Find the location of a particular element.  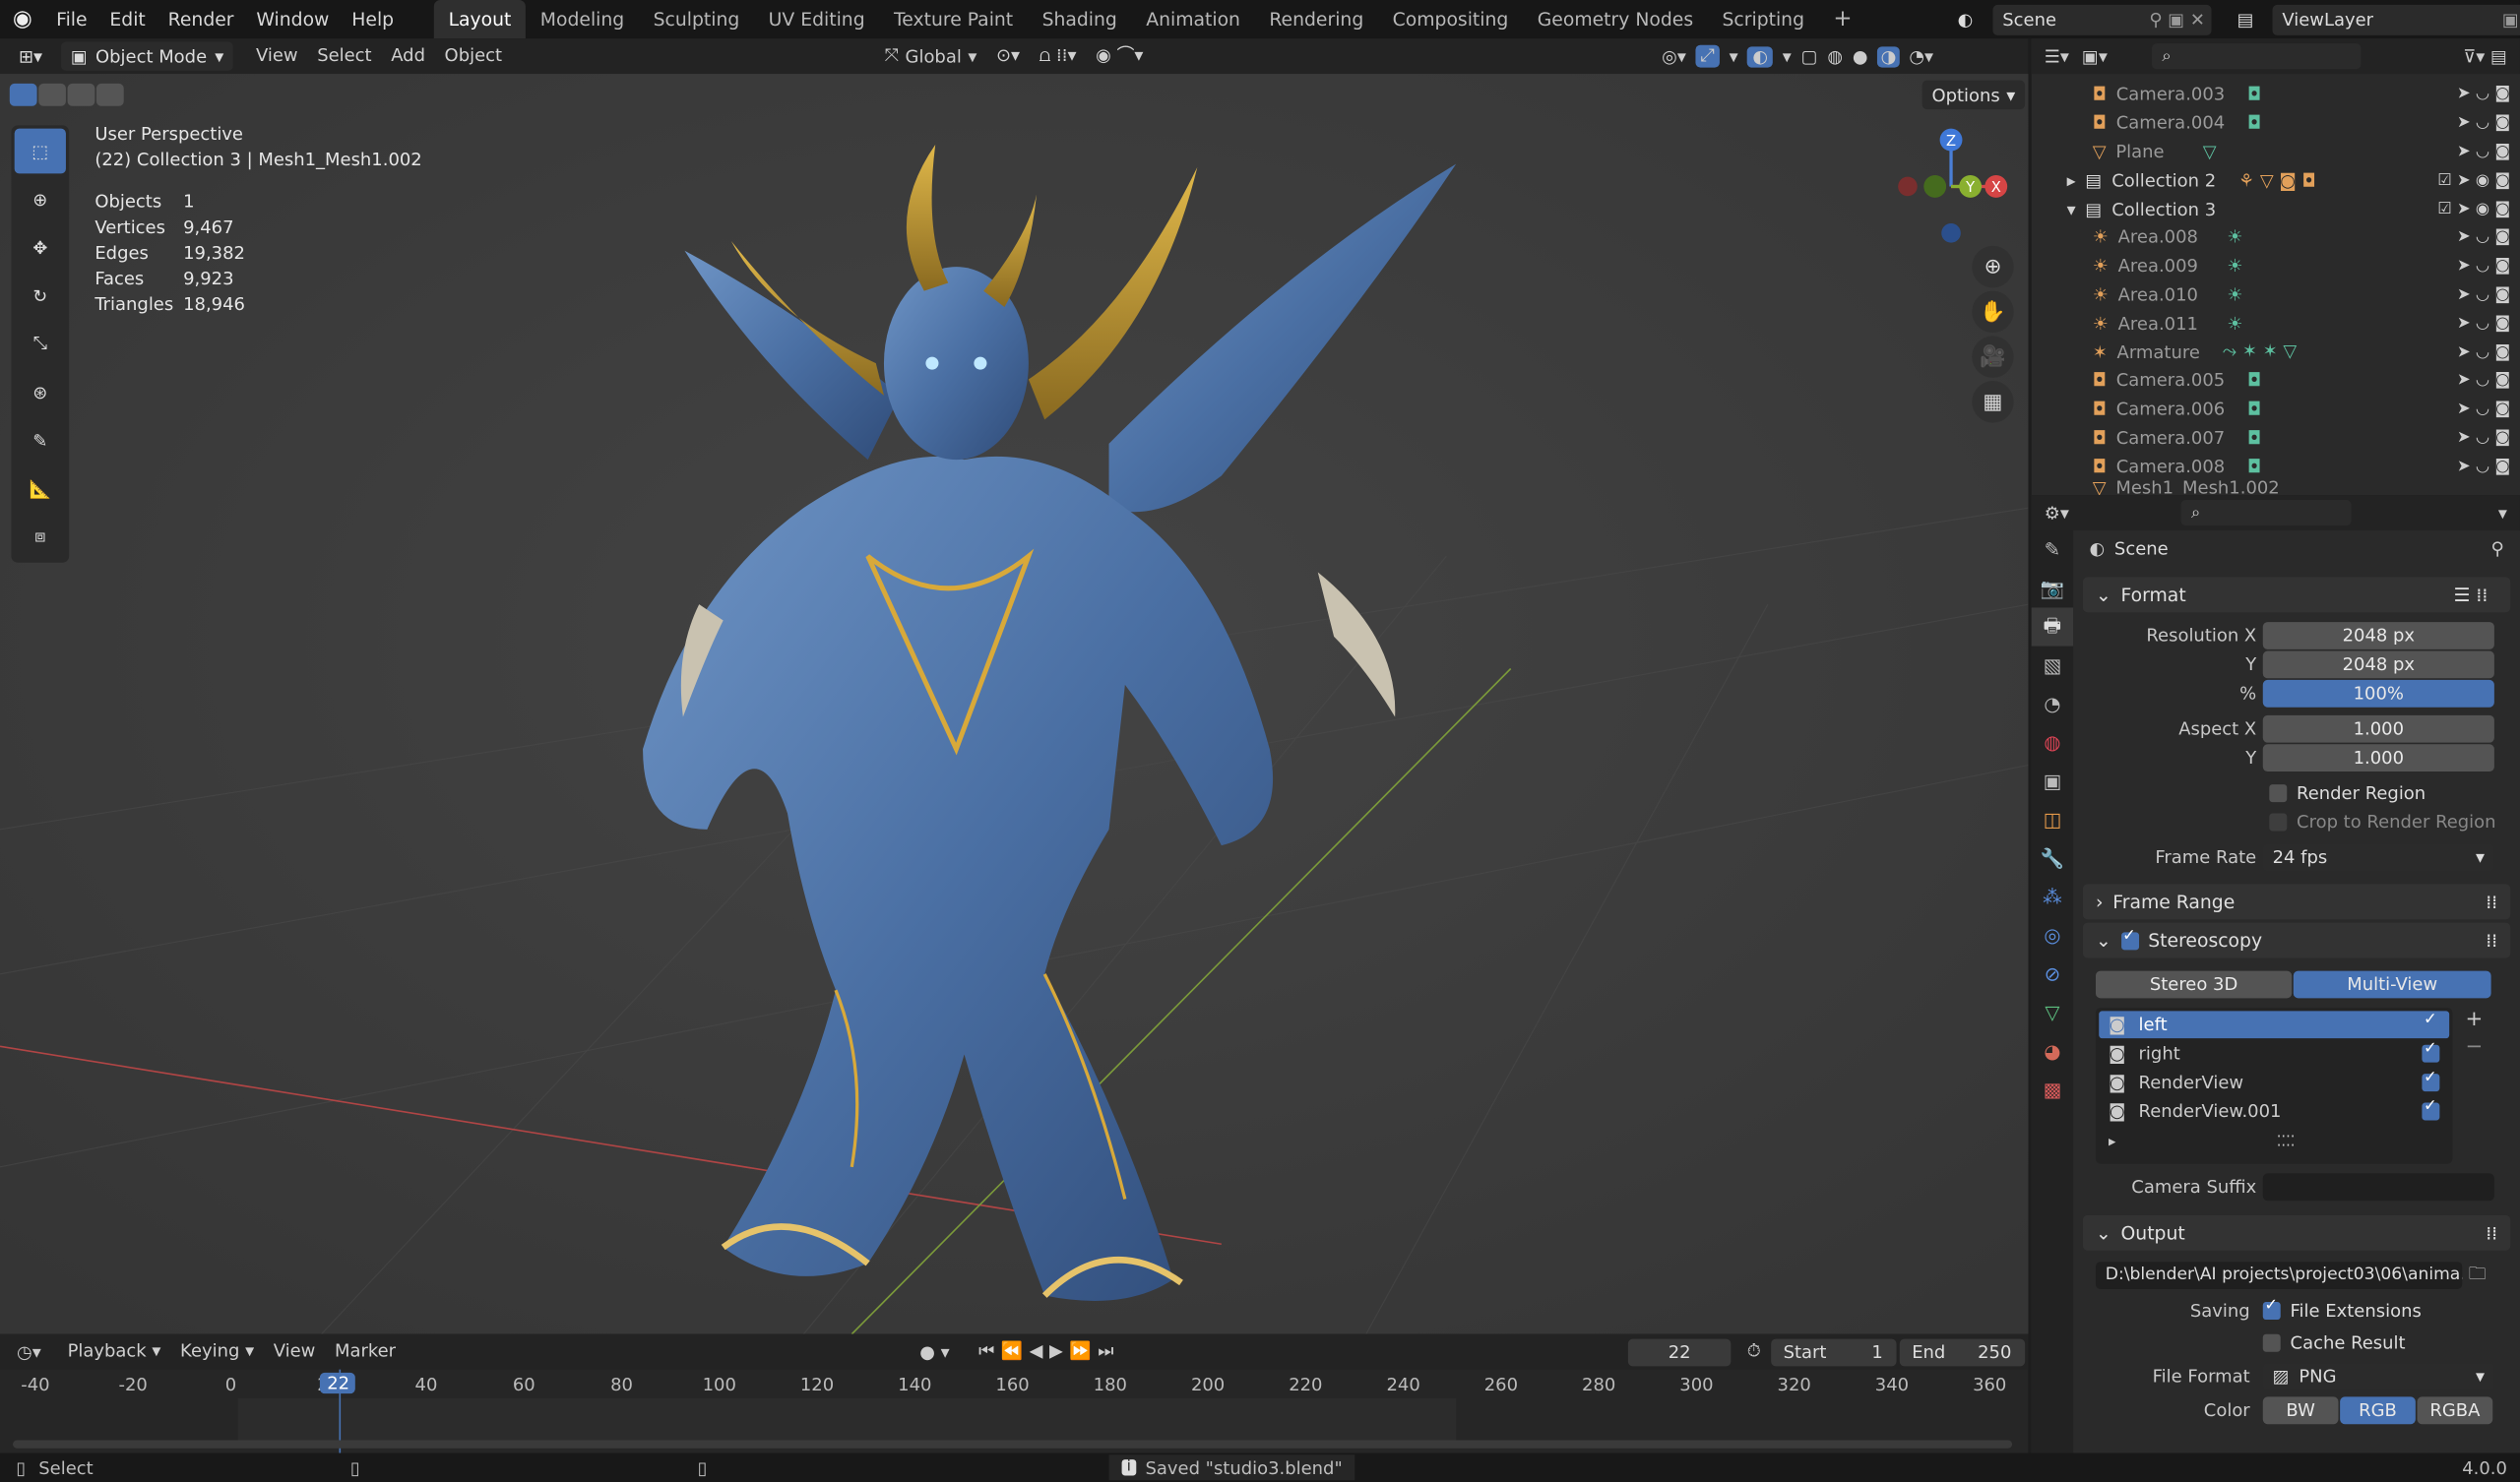

current-frame-field: 22 is located at coordinates (1679, 1351).